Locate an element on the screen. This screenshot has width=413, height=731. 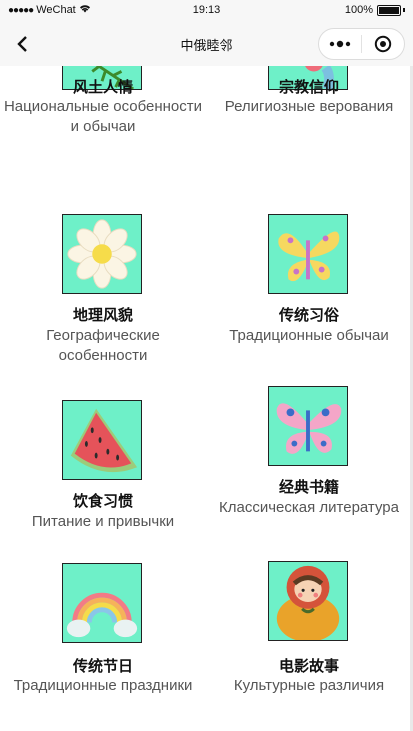
more-button is located at coordinates (340, 44).